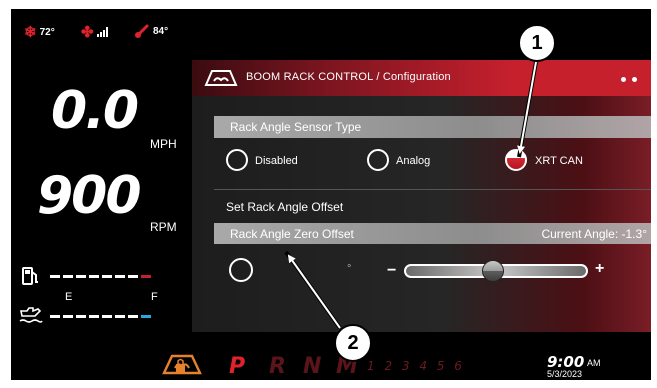 The image size is (657, 388). What do you see at coordinates (537, 43) in the screenshot?
I see `callout-1: 1` at bounding box center [537, 43].